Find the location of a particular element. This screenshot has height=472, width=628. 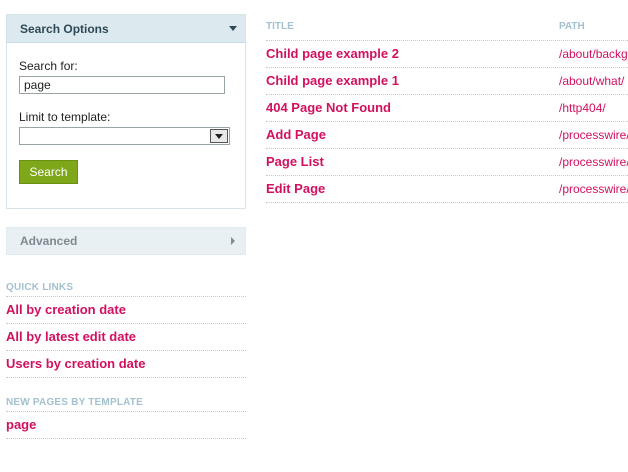

template-select-button is located at coordinates (219, 136).